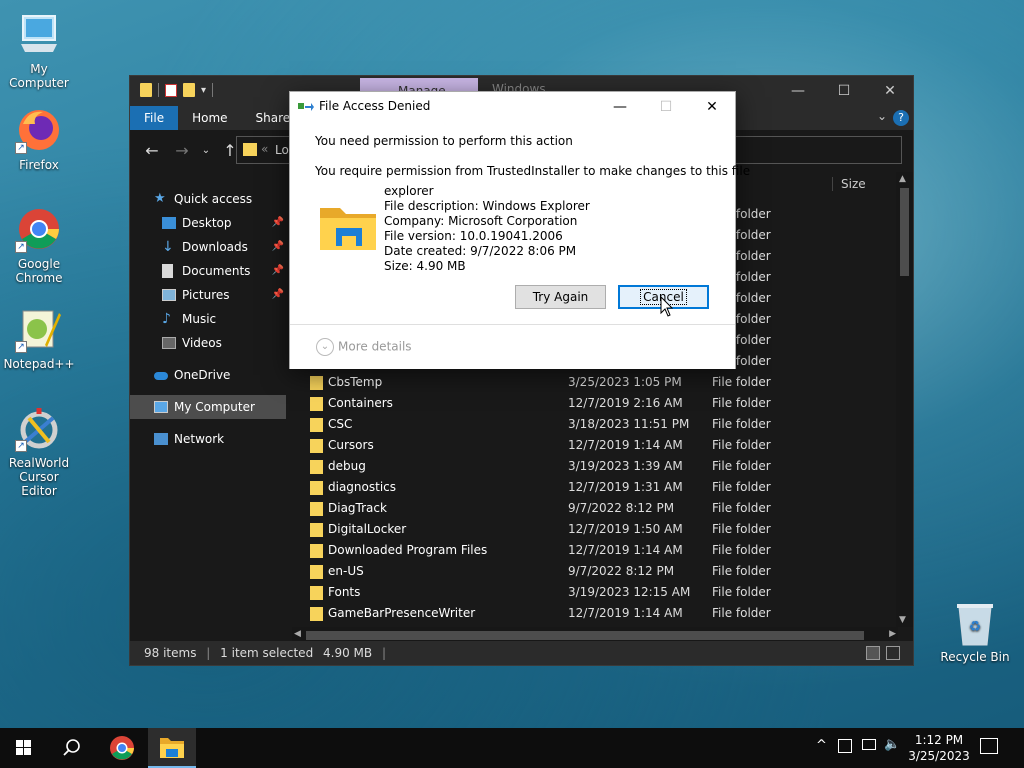 This screenshot has height=768, width=1024. I want to click on clock: 1:12 PM 3/25/2023, so click(939, 748).